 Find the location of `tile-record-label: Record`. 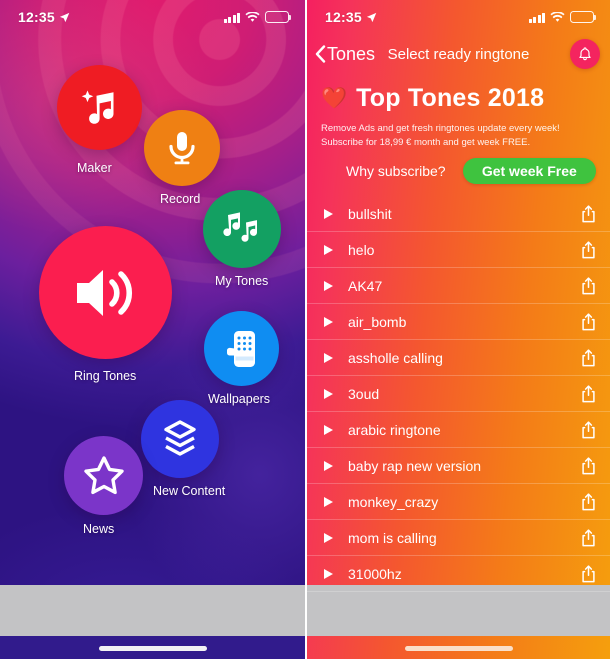

tile-record-label: Record is located at coordinates (180, 199).